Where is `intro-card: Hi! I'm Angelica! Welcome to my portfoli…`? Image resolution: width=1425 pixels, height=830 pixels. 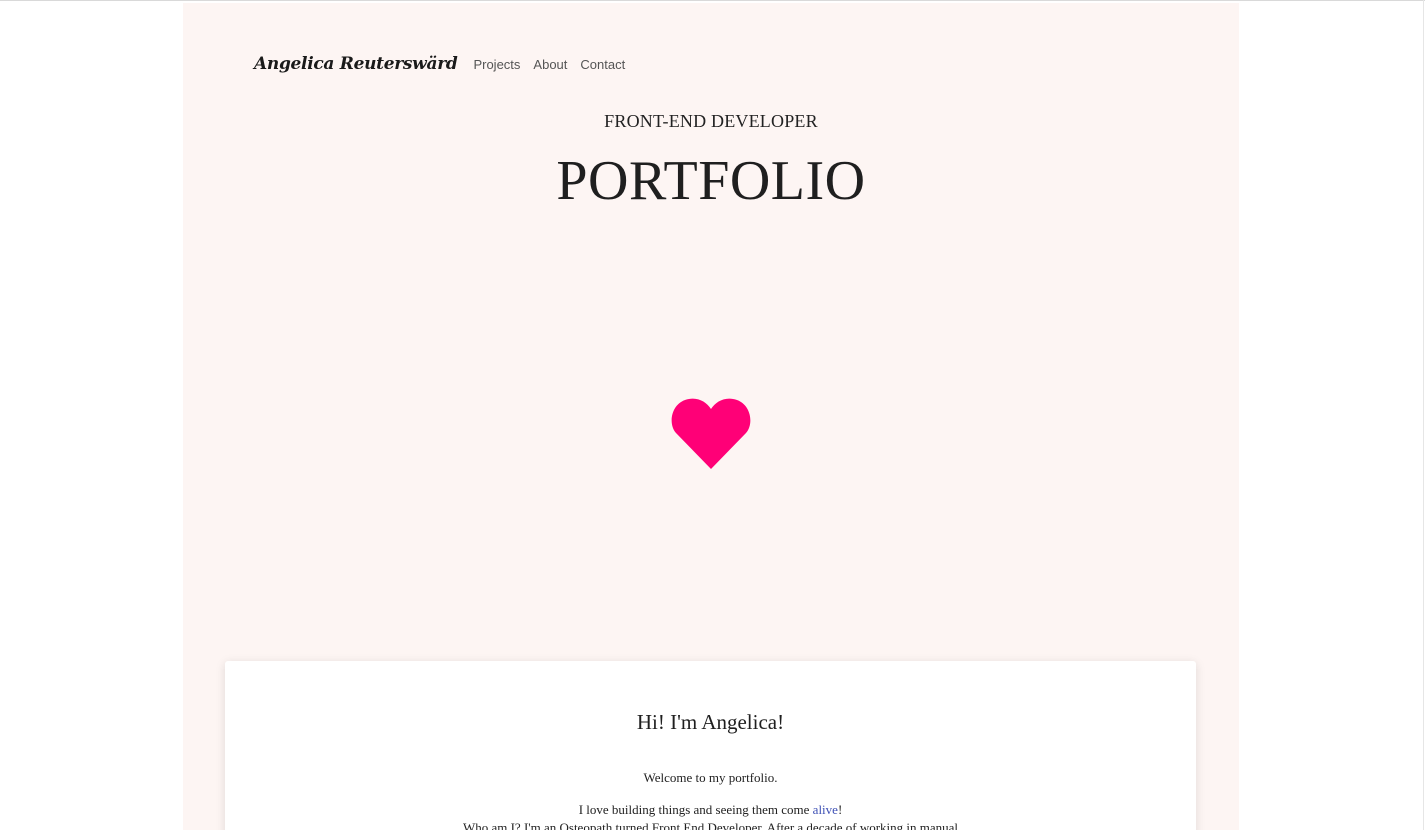
intro-card: Hi! I'm Angelica! Welcome to my portfoli… is located at coordinates (710, 745).